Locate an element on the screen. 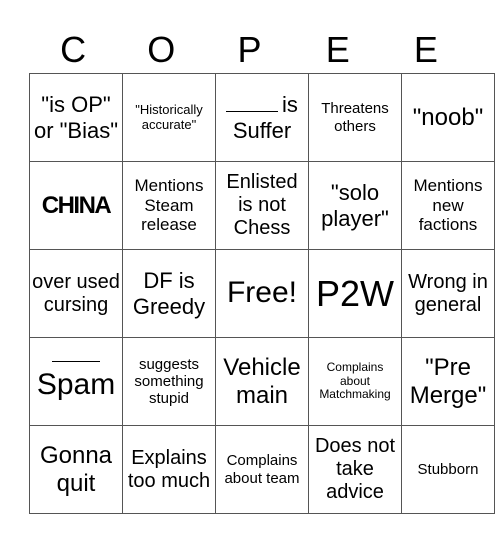 The width and height of the screenshot is (500, 544). header-letter-2: O is located at coordinates (161, 49).